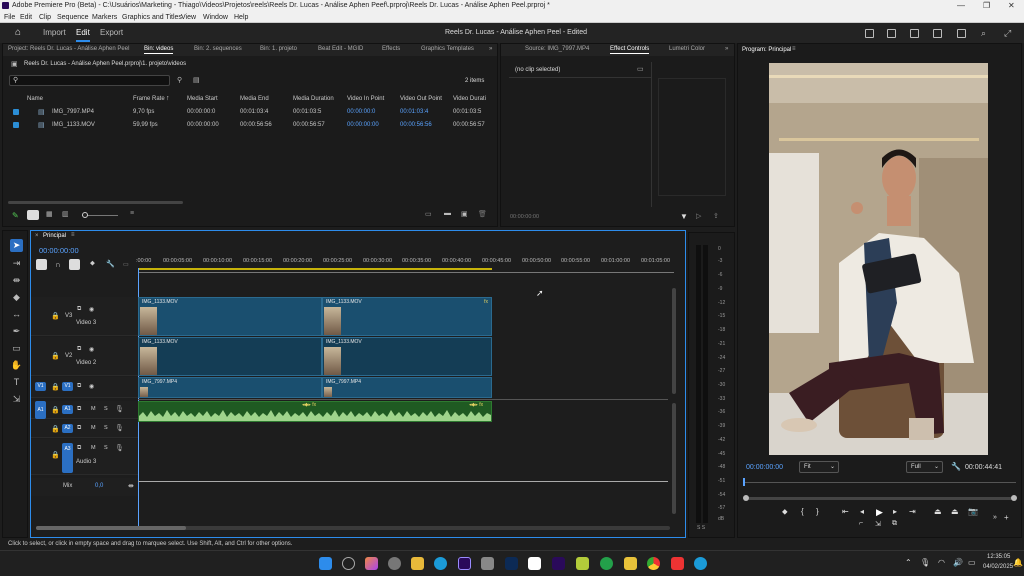 The width and height of the screenshot is (1024, 576). I want to click on hand-tool-icon: ✋, so click(16, 365).